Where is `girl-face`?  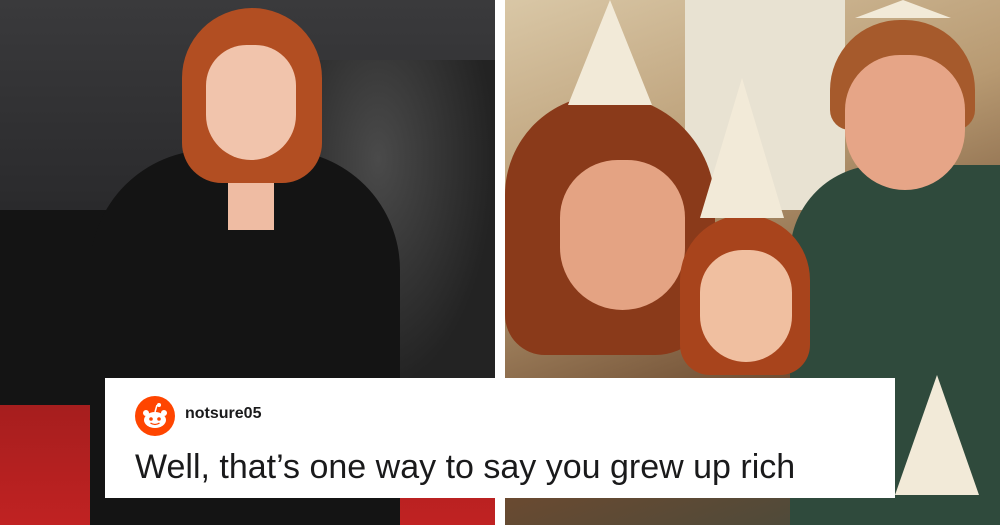
girl-face is located at coordinates (746, 306).